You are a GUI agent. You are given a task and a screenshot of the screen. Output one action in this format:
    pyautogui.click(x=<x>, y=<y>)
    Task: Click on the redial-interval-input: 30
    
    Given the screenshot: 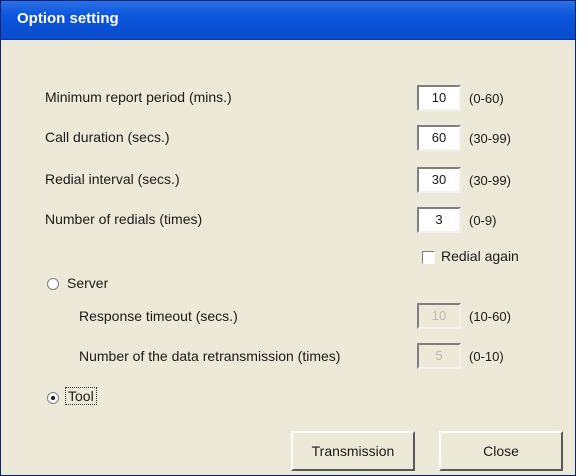 What is the action you would take?
    pyautogui.click(x=439, y=180)
    